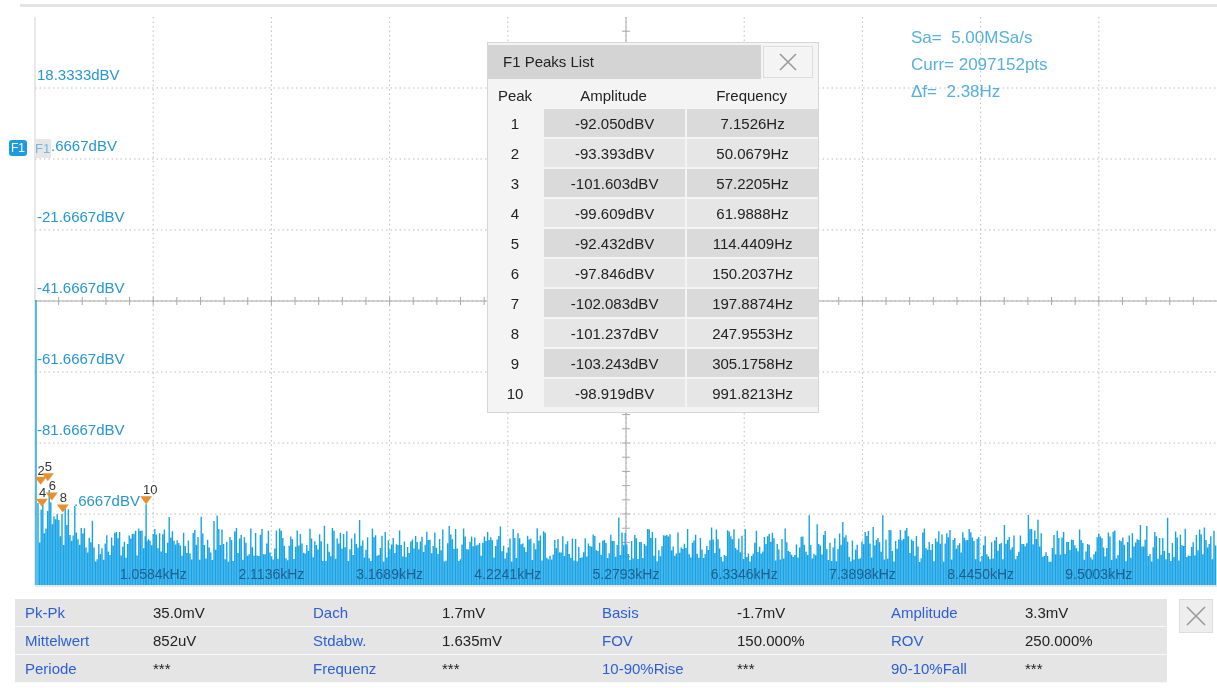  Describe the element at coordinates (907, 640) in the screenshot. I see `measurement-label: ROV` at that location.